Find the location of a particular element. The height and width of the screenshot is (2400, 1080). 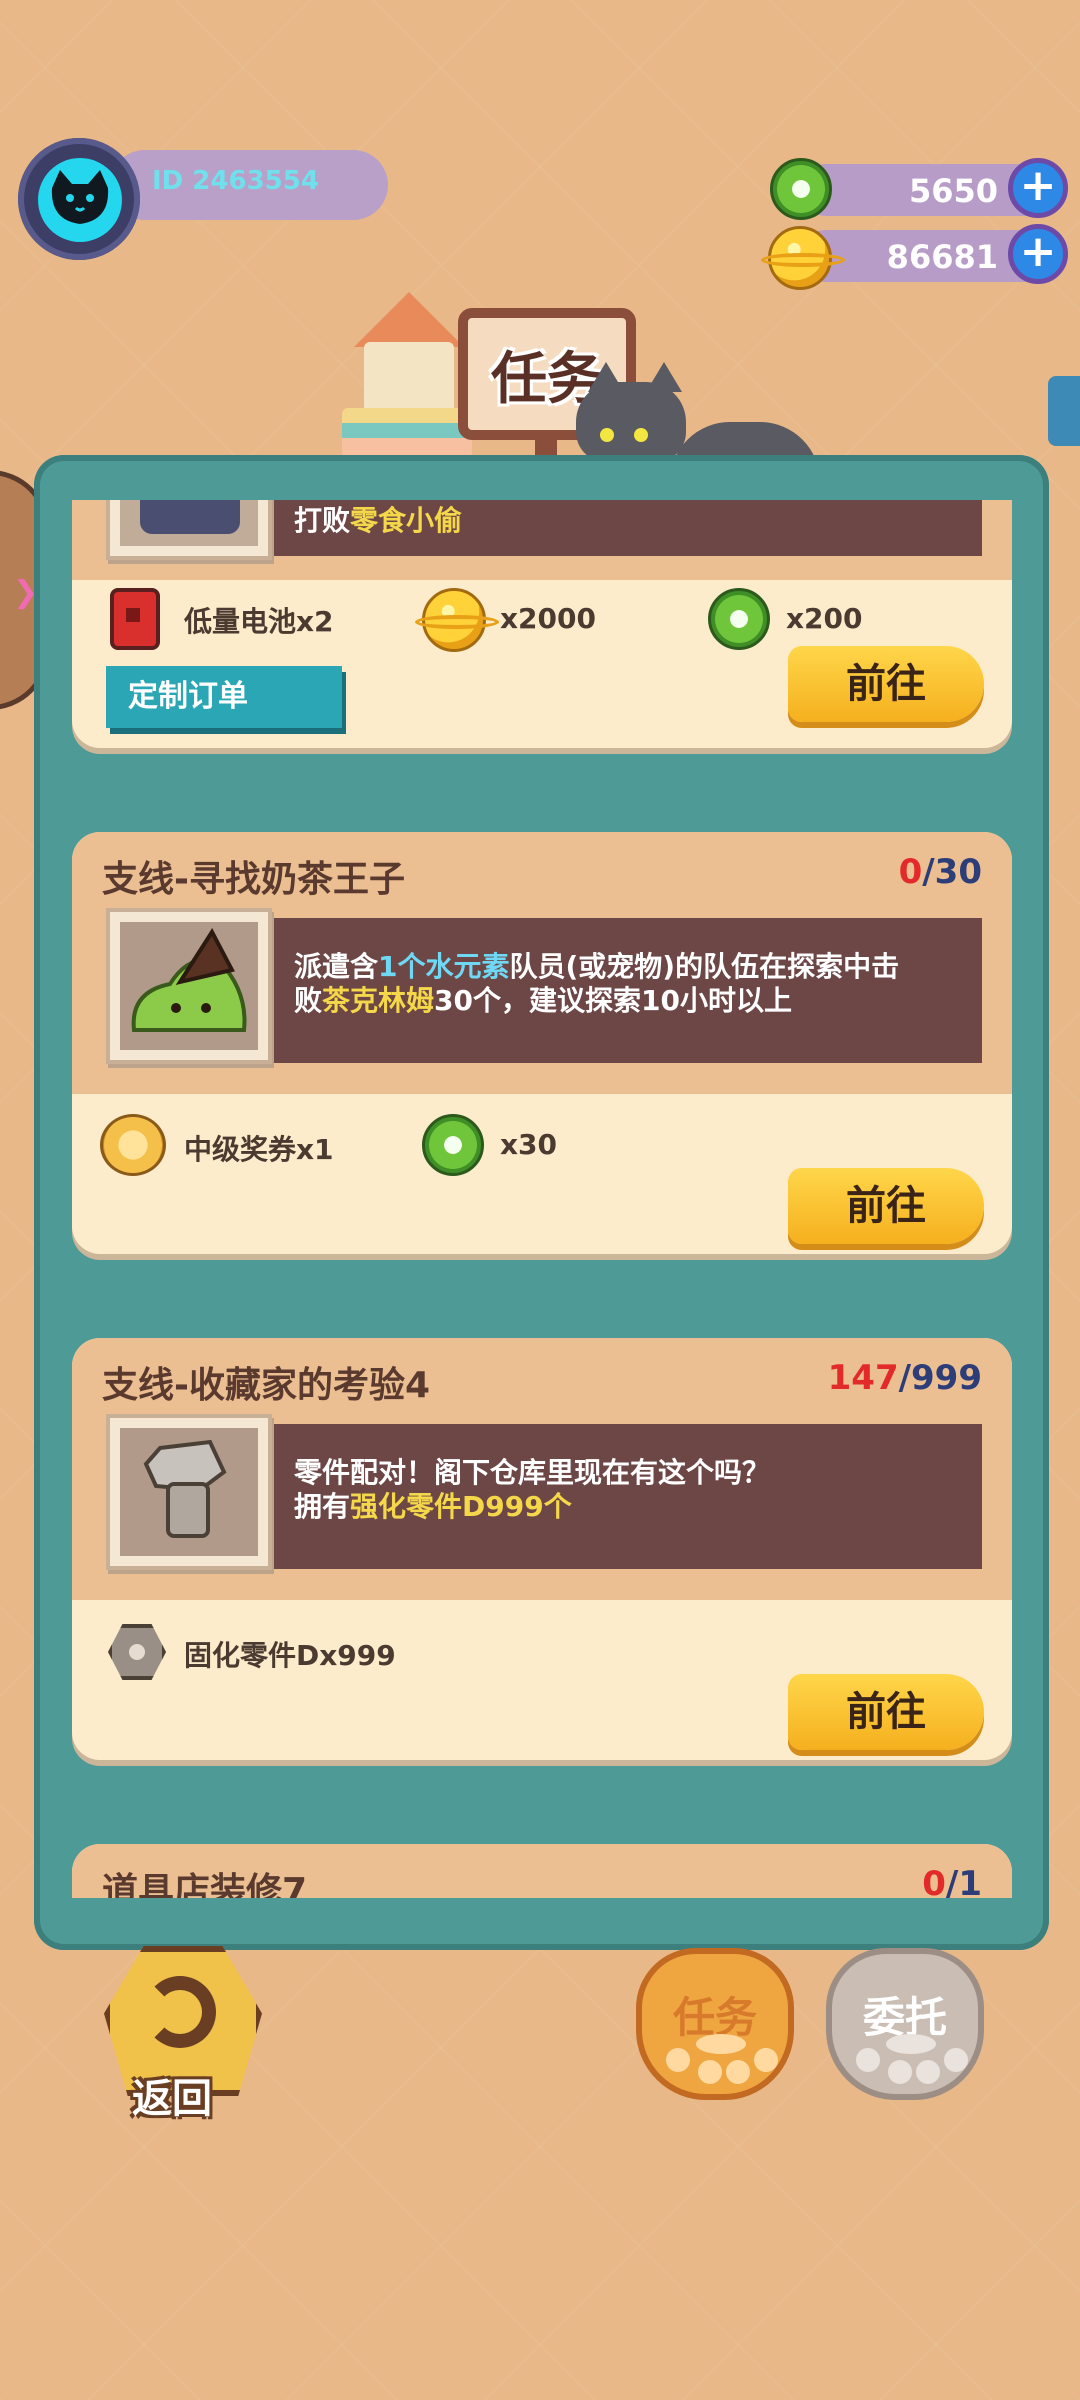

reward-part: 固化零件Dx999 is located at coordinates (290, 1655).